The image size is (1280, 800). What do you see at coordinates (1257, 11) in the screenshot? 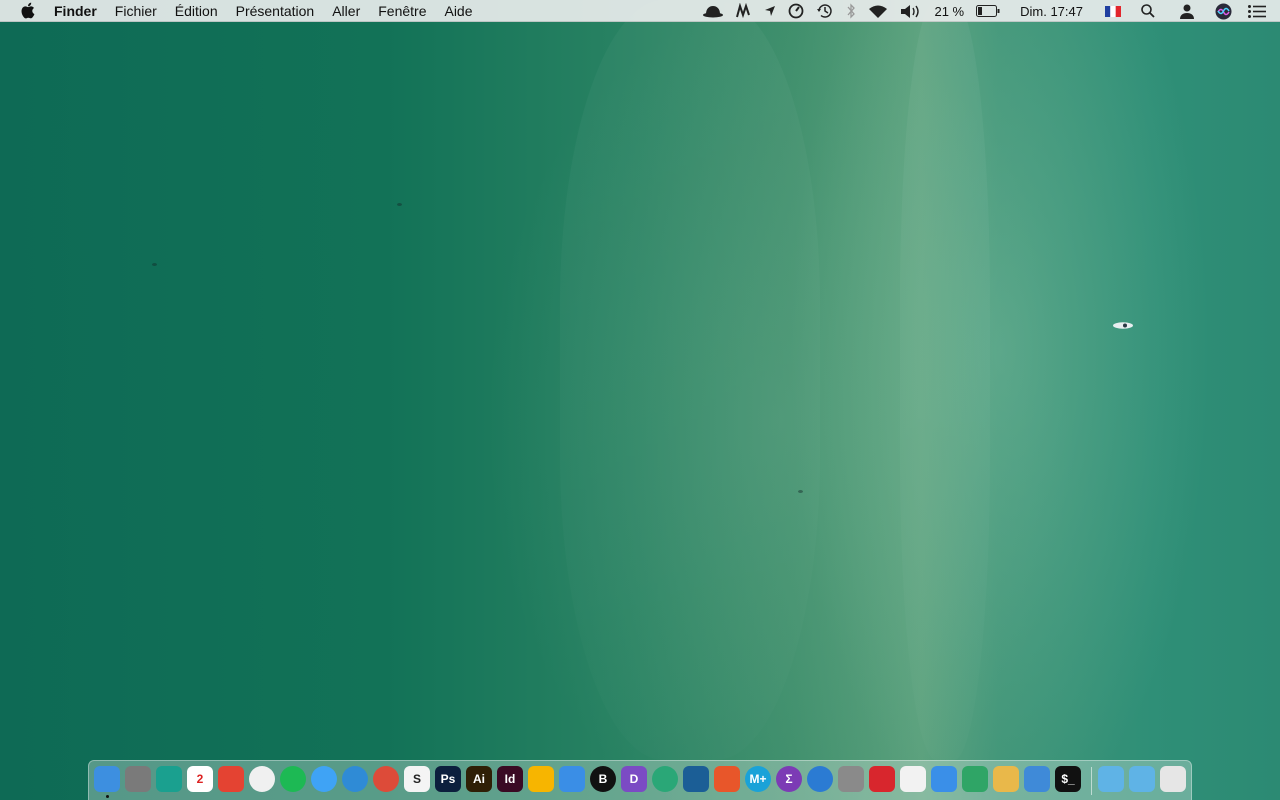
I see `notification-center-icon` at bounding box center [1257, 11].